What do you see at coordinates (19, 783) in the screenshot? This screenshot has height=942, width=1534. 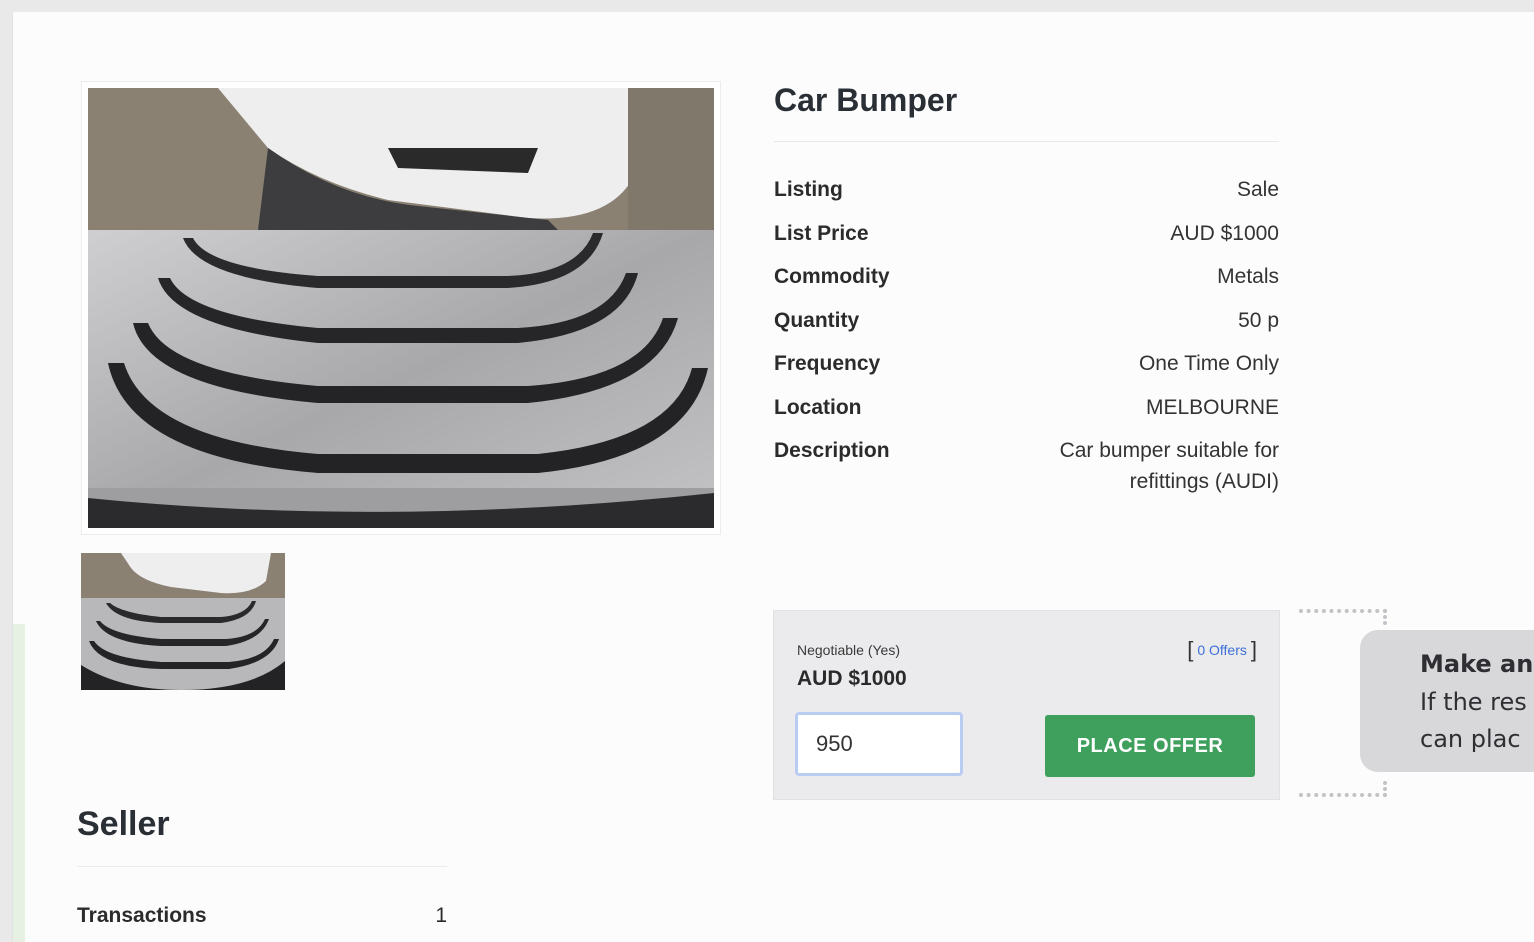 I see `side-accent` at bounding box center [19, 783].